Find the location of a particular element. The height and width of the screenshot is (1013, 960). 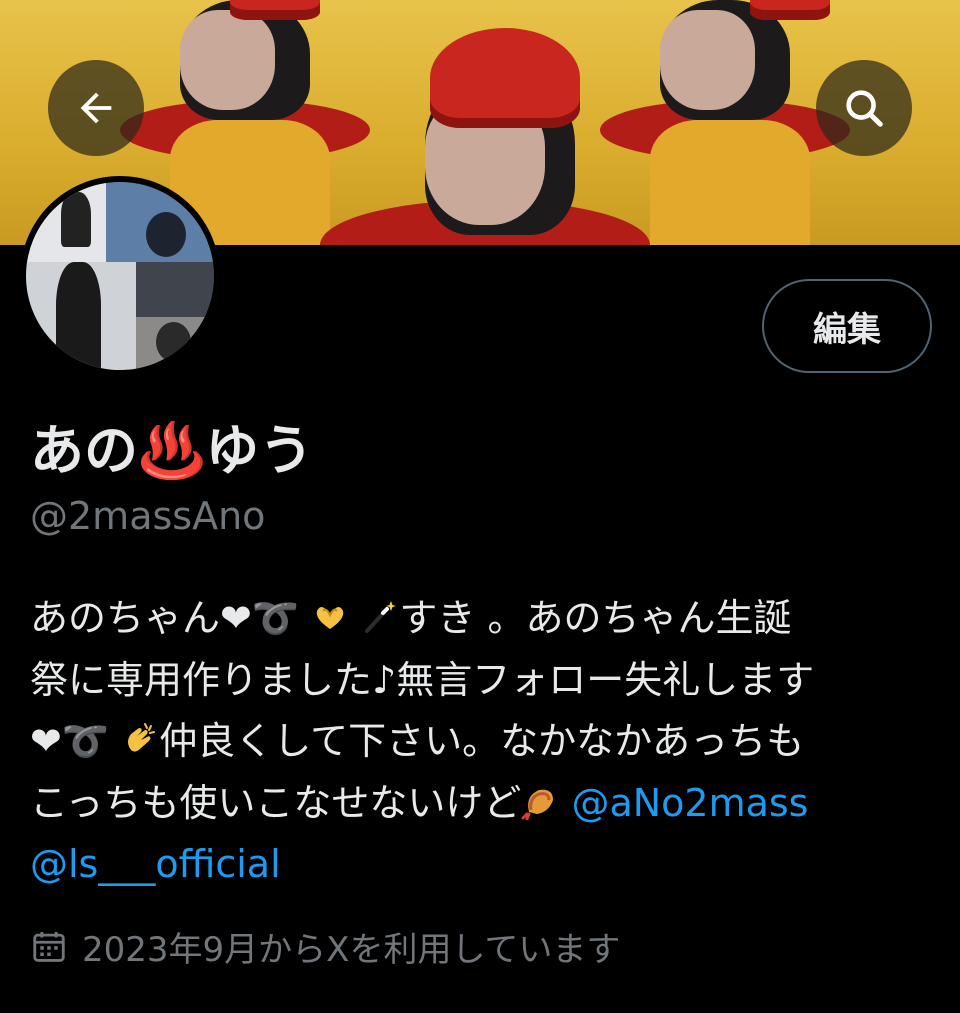

avatar is located at coordinates (120, 276).